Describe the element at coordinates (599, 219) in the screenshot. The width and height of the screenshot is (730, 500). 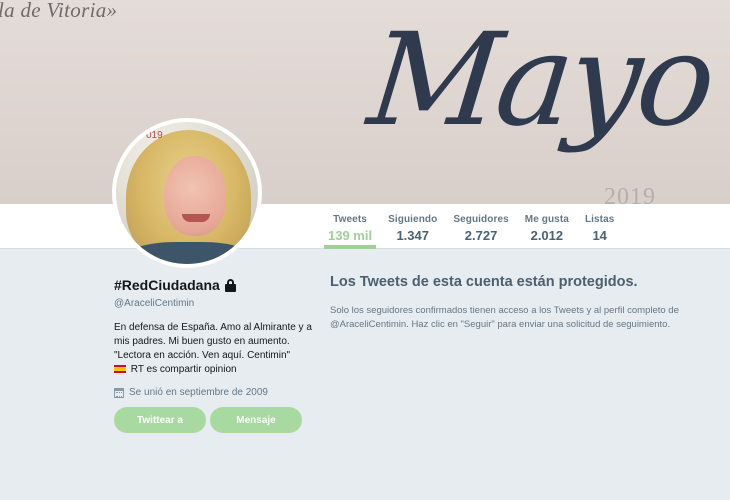
I see `stat-label: Listas` at that location.